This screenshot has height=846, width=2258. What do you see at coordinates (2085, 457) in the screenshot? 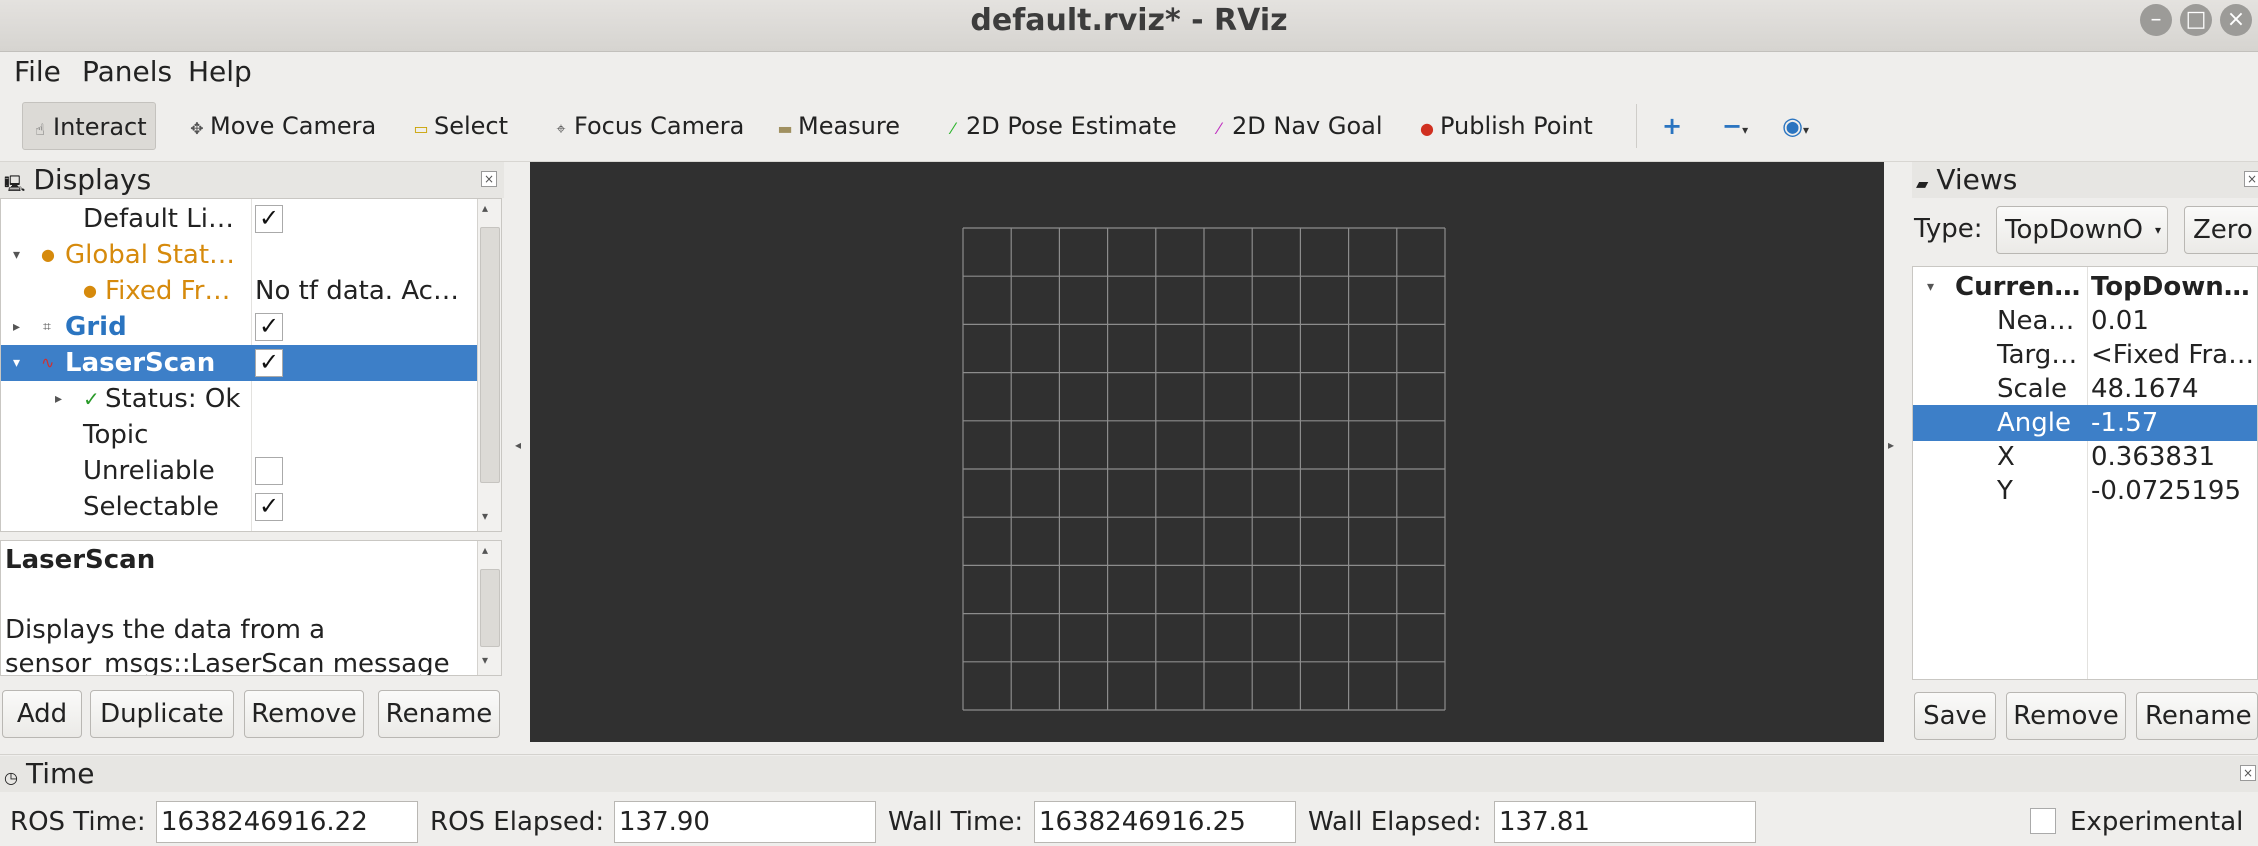
I see `view-row-x: X 0.363831` at bounding box center [2085, 457].